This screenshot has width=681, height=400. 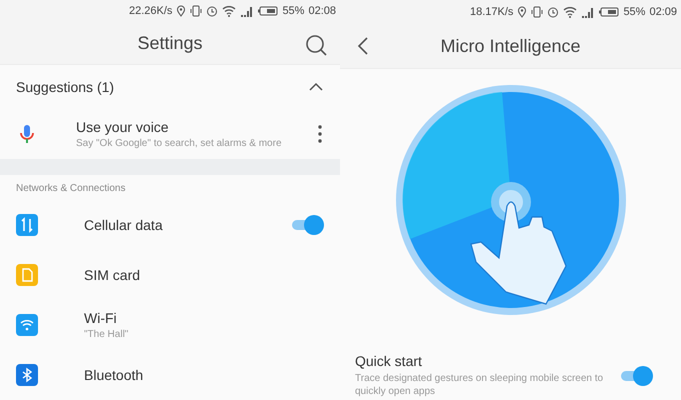 What do you see at coordinates (70, 189) in the screenshot?
I see `section-header: Networks & Connections` at bounding box center [70, 189].